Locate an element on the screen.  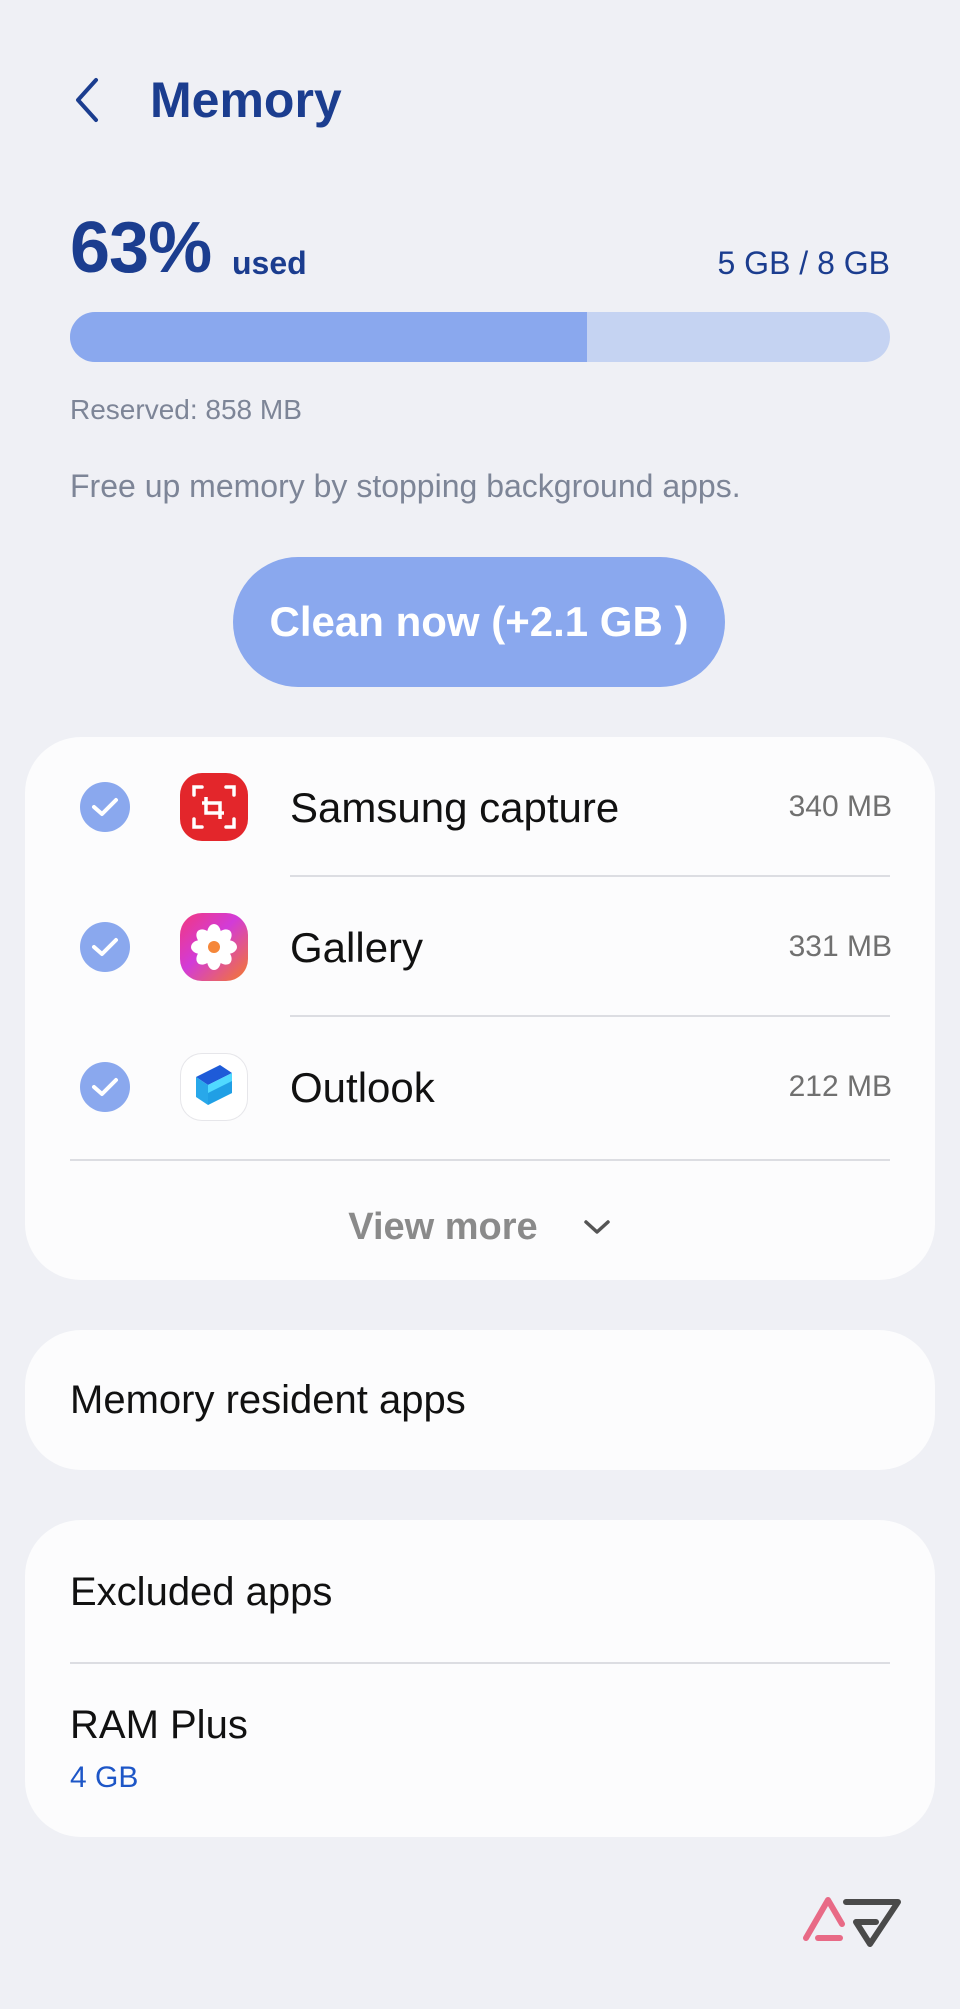
app-size: 212 MB is located at coordinates (840, 1086).